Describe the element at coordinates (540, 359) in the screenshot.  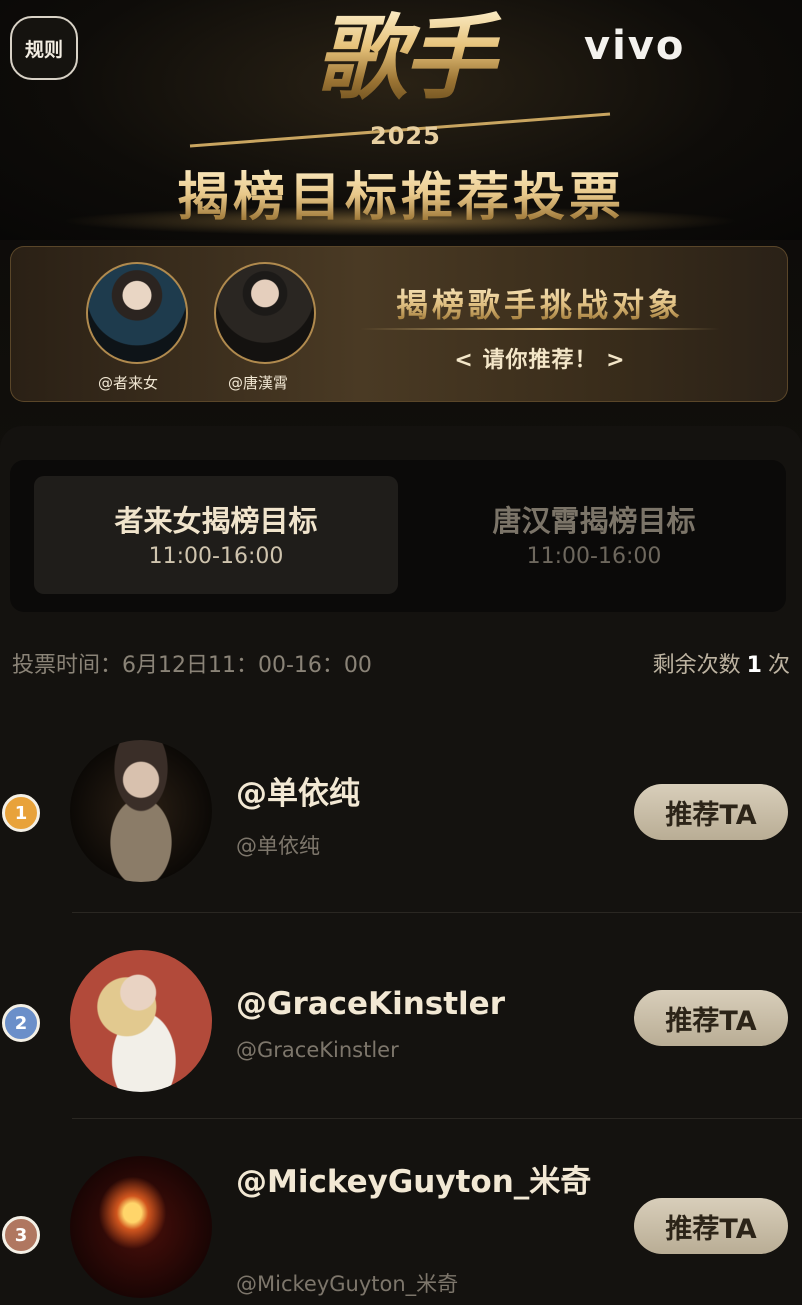
I see `recommend-cta: < 请你推荐！ >` at that location.